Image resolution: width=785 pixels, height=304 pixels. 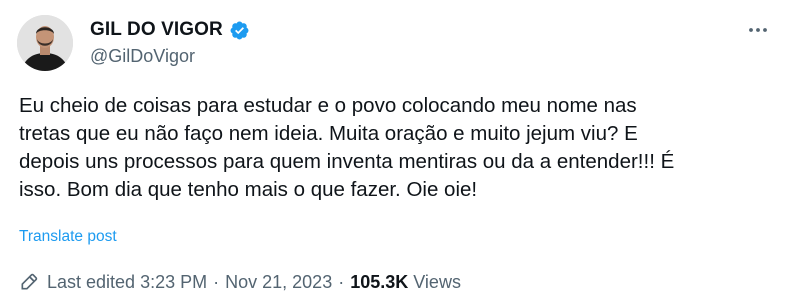 What do you see at coordinates (278, 282) in the screenshot?
I see `post-date: Nov 21, 2023` at bounding box center [278, 282].